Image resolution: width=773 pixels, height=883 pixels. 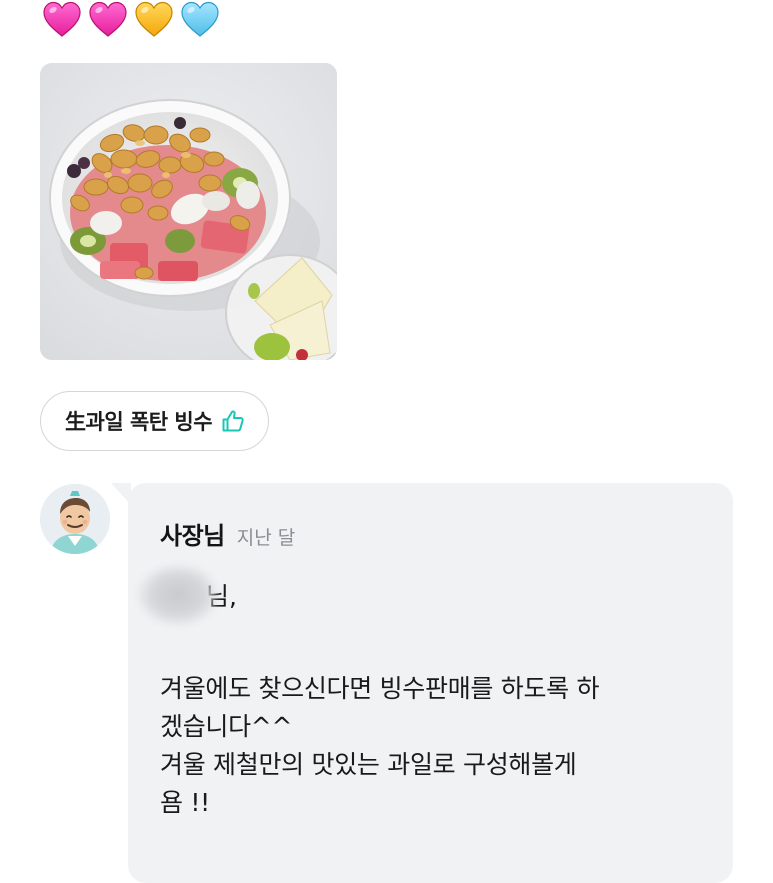 What do you see at coordinates (266, 538) in the screenshot?
I see `reply-time: 지난 달` at bounding box center [266, 538].